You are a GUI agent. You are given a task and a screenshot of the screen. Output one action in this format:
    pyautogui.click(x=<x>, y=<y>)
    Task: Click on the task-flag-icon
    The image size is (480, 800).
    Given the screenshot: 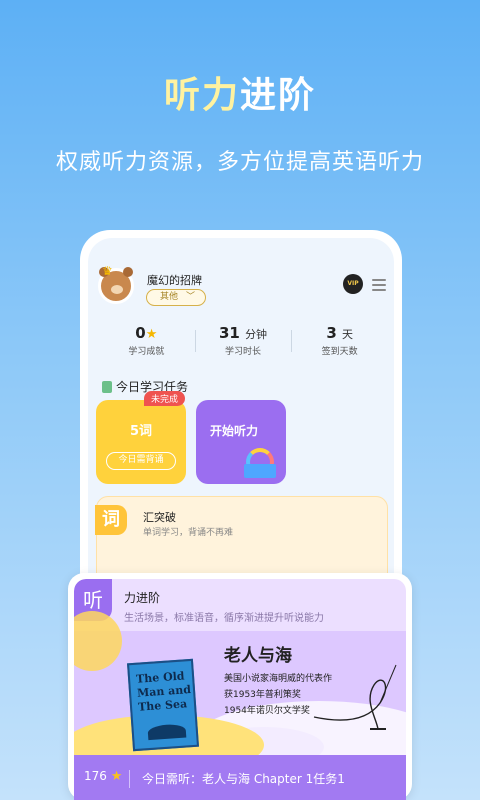 What is the action you would take?
    pyautogui.click(x=107, y=387)
    